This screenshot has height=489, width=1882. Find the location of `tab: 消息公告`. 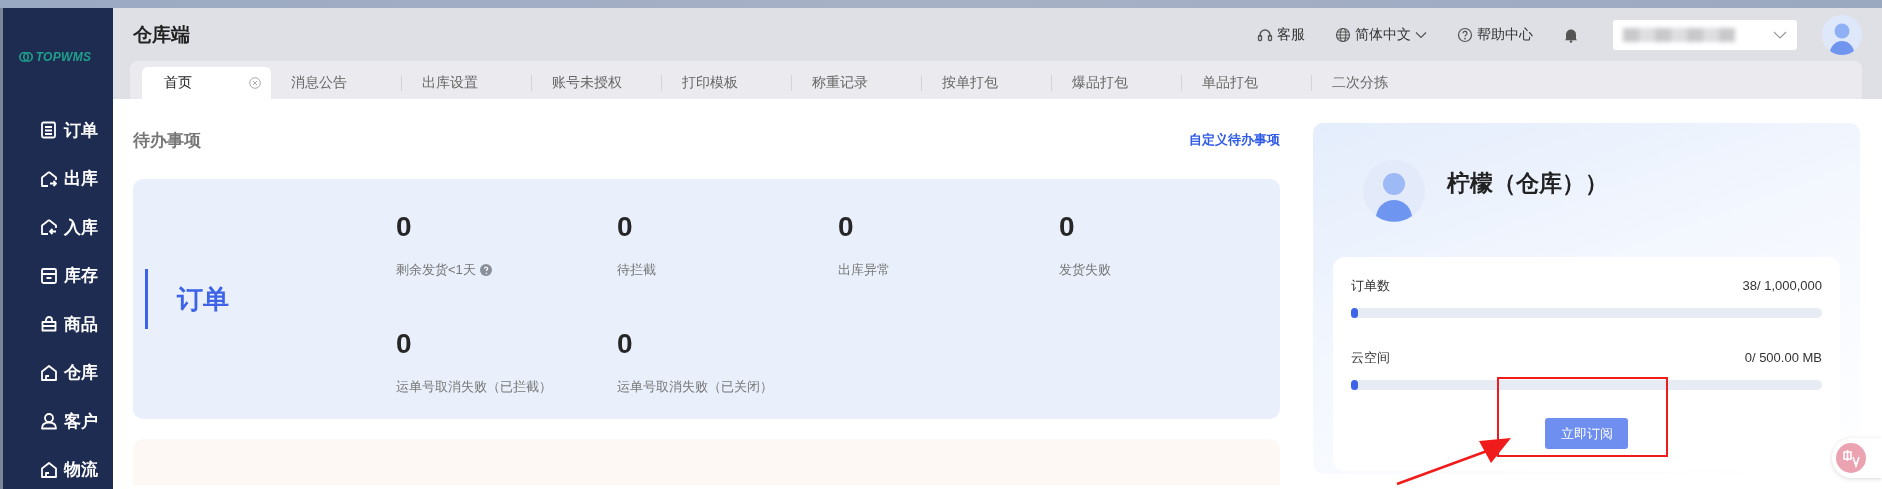

tab: 消息公告 is located at coordinates (336, 83).